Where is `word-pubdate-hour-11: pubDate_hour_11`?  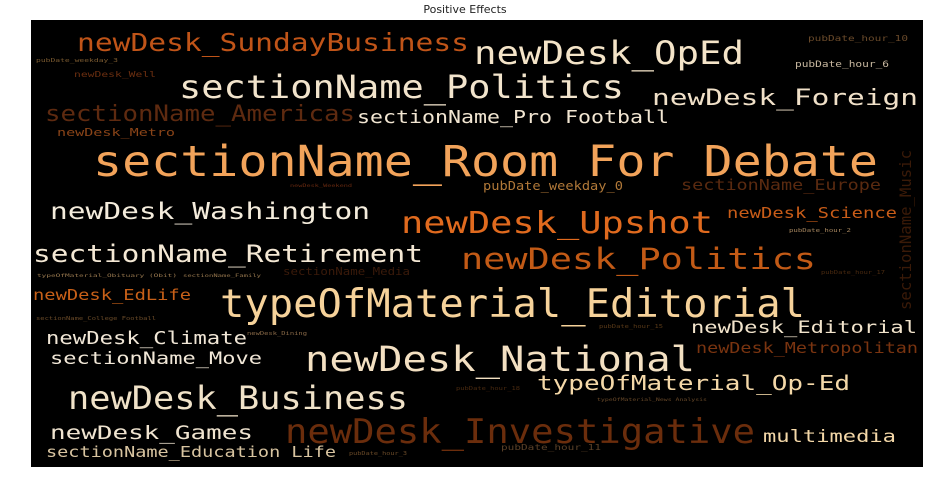
word-pubdate-hour-11: pubDate_hour_11 is located at coordinates (551, 447).